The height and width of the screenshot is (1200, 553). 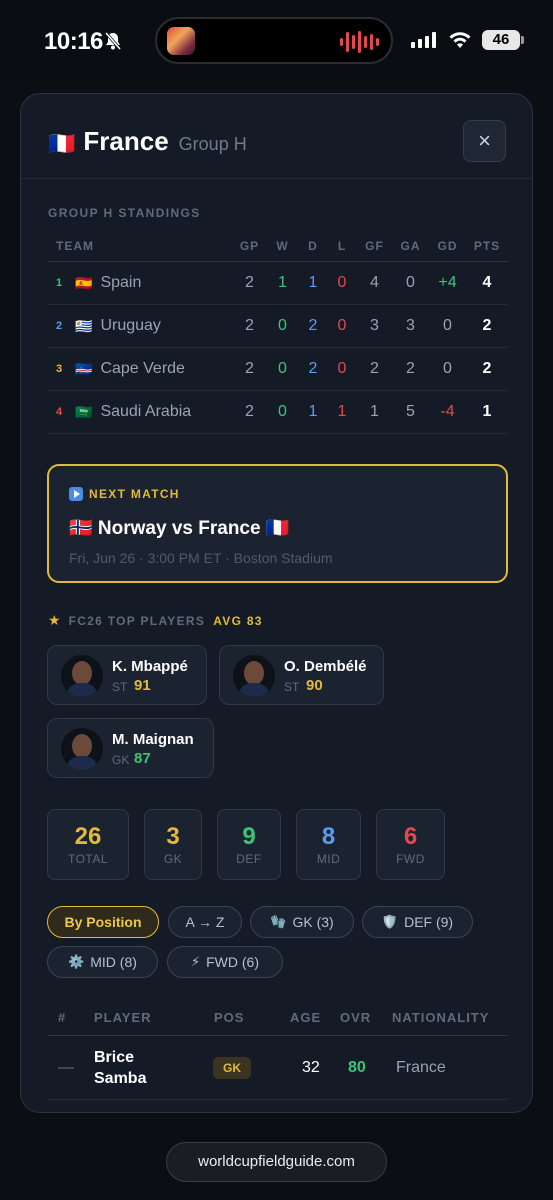 I want to click on filter-def: 🛡️ DEF (9), so click(x=417, y=922).